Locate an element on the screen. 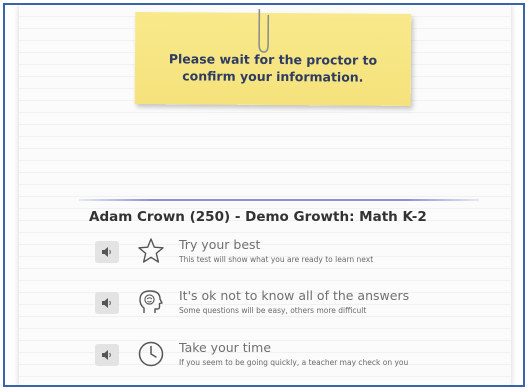 Image resolution: width=532 pixels, height=392 pixels. clock-icon is located at coordinates (151, 354).